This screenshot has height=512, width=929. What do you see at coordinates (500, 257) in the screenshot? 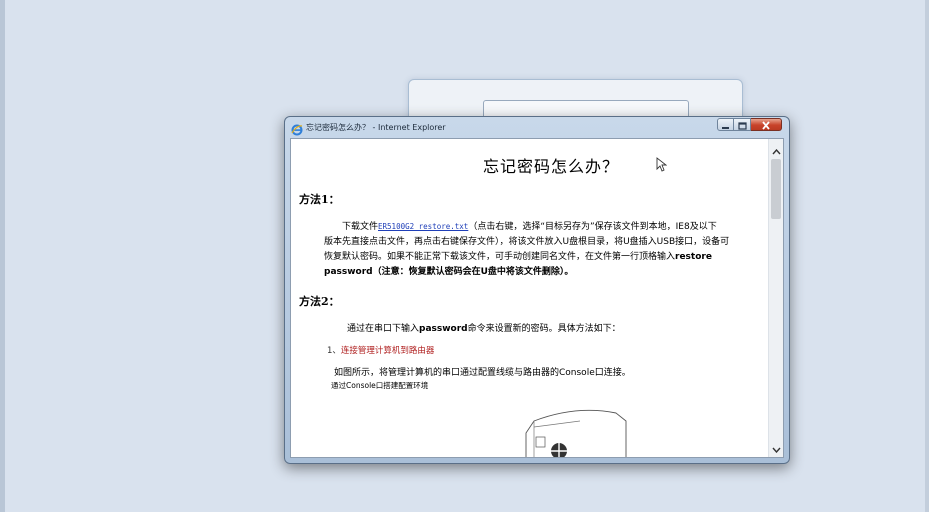
I see `method1-line3: 恢复默认密码。如果不能正常下载该文件，可手动创建同名文件，在文件第一行顶格输入` at bounding box center [500, 257].